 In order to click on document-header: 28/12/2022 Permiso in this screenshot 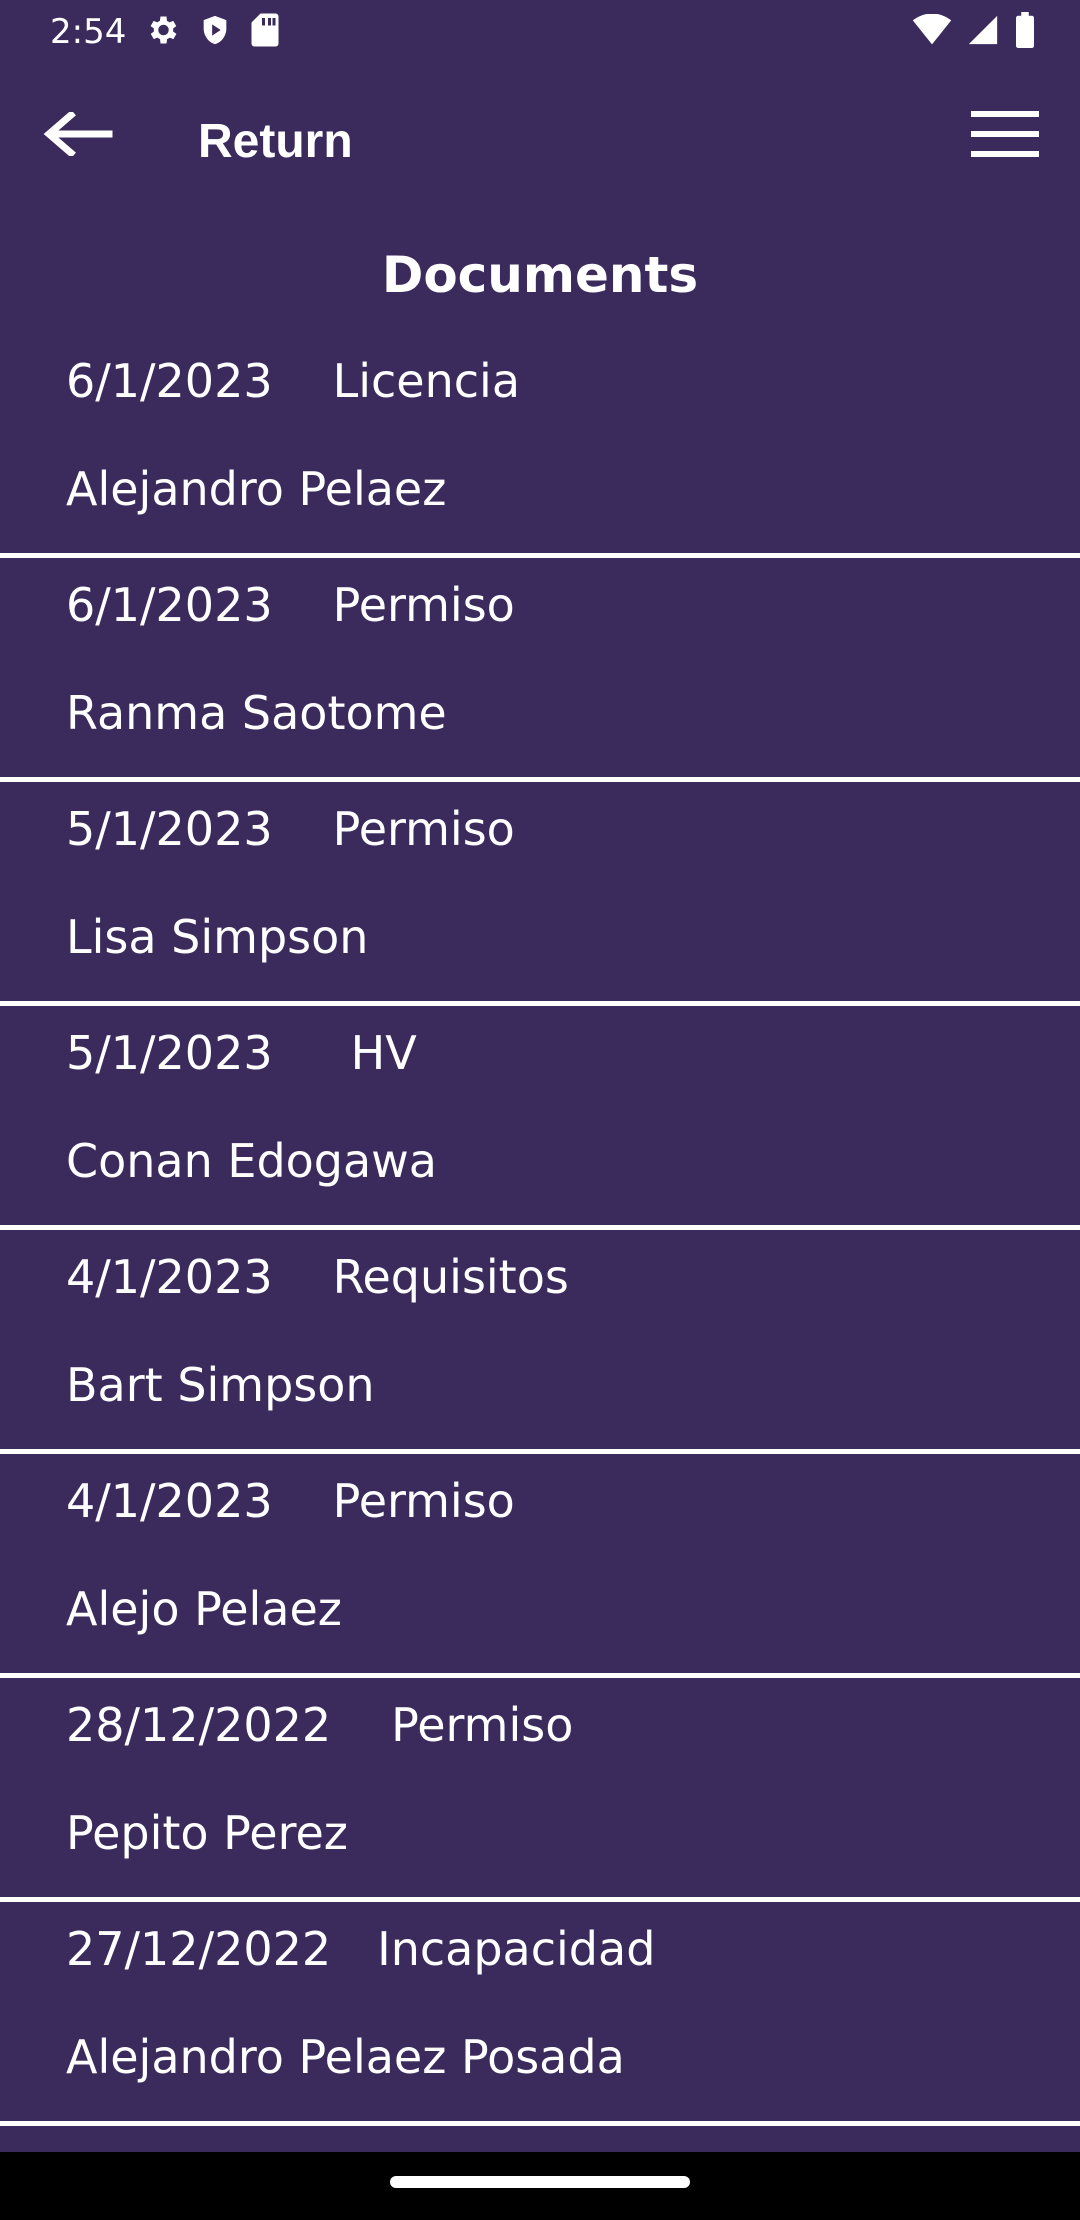, I will do `click(319, 1725)`.